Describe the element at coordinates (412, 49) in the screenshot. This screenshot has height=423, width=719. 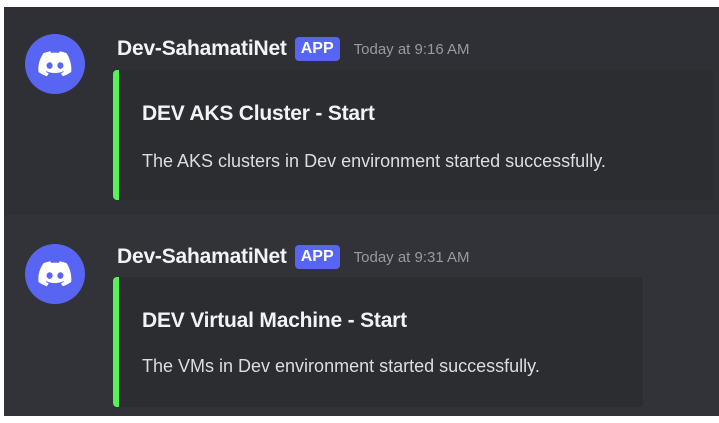
I see `timestamp: Today at 9:16 AM` at that location.